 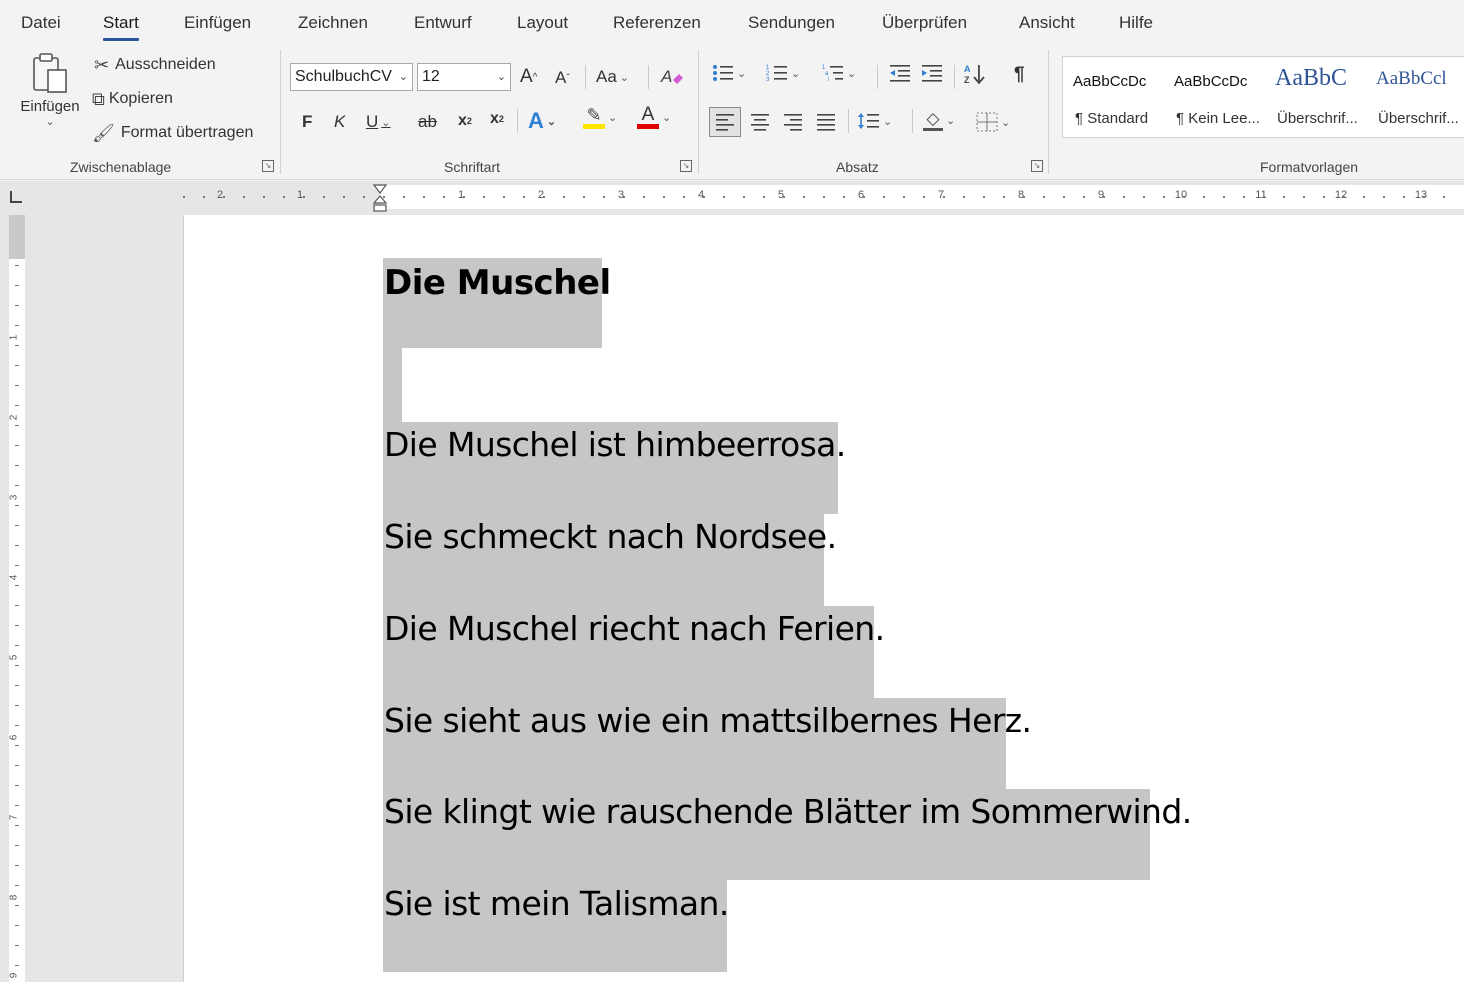 I want to click on align-center-button, so click(x=760, y=122).